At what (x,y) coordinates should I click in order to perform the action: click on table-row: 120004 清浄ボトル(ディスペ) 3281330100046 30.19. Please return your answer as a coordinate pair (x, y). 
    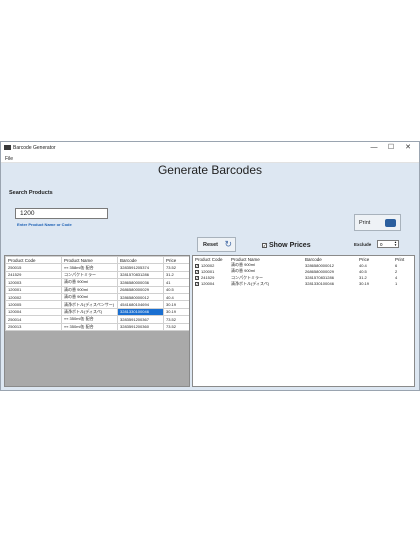
    Looking at the image, I should click on (97, 312).